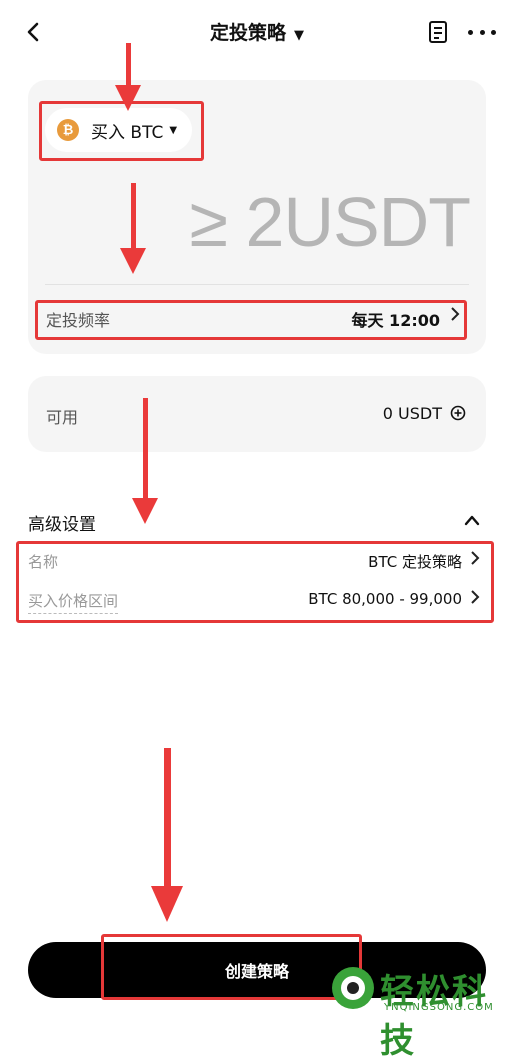  I want to click on caret-down-icon: ▼, so click(299, 35).